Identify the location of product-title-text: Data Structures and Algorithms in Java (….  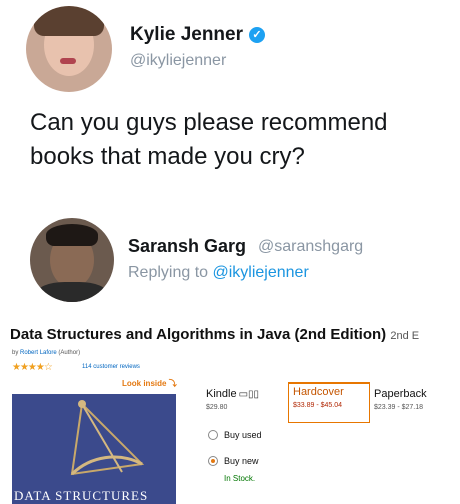
(198, 334).